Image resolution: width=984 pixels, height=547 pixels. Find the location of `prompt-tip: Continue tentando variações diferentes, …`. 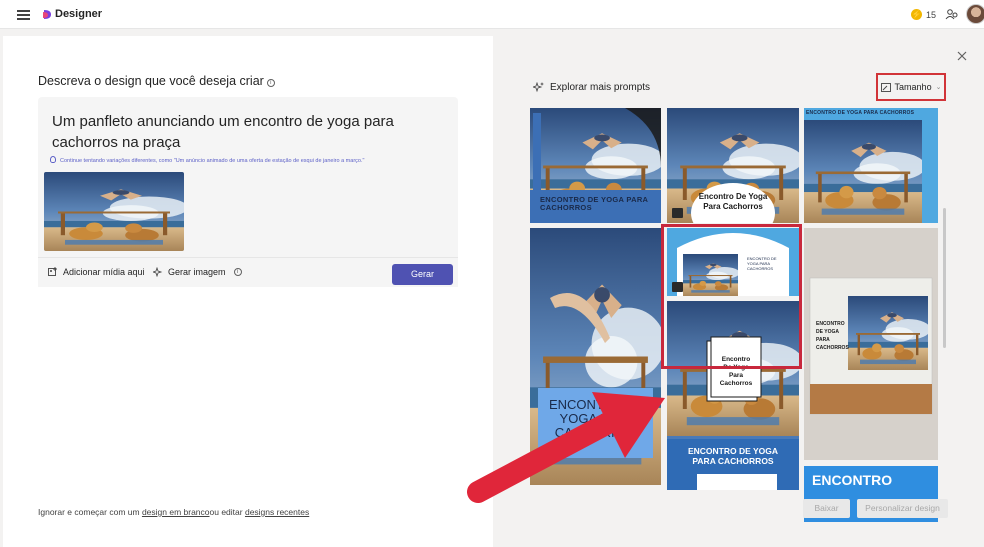

prompt-tip: Continue tentando variações diferentes, … is located at coordinates (207, 160).